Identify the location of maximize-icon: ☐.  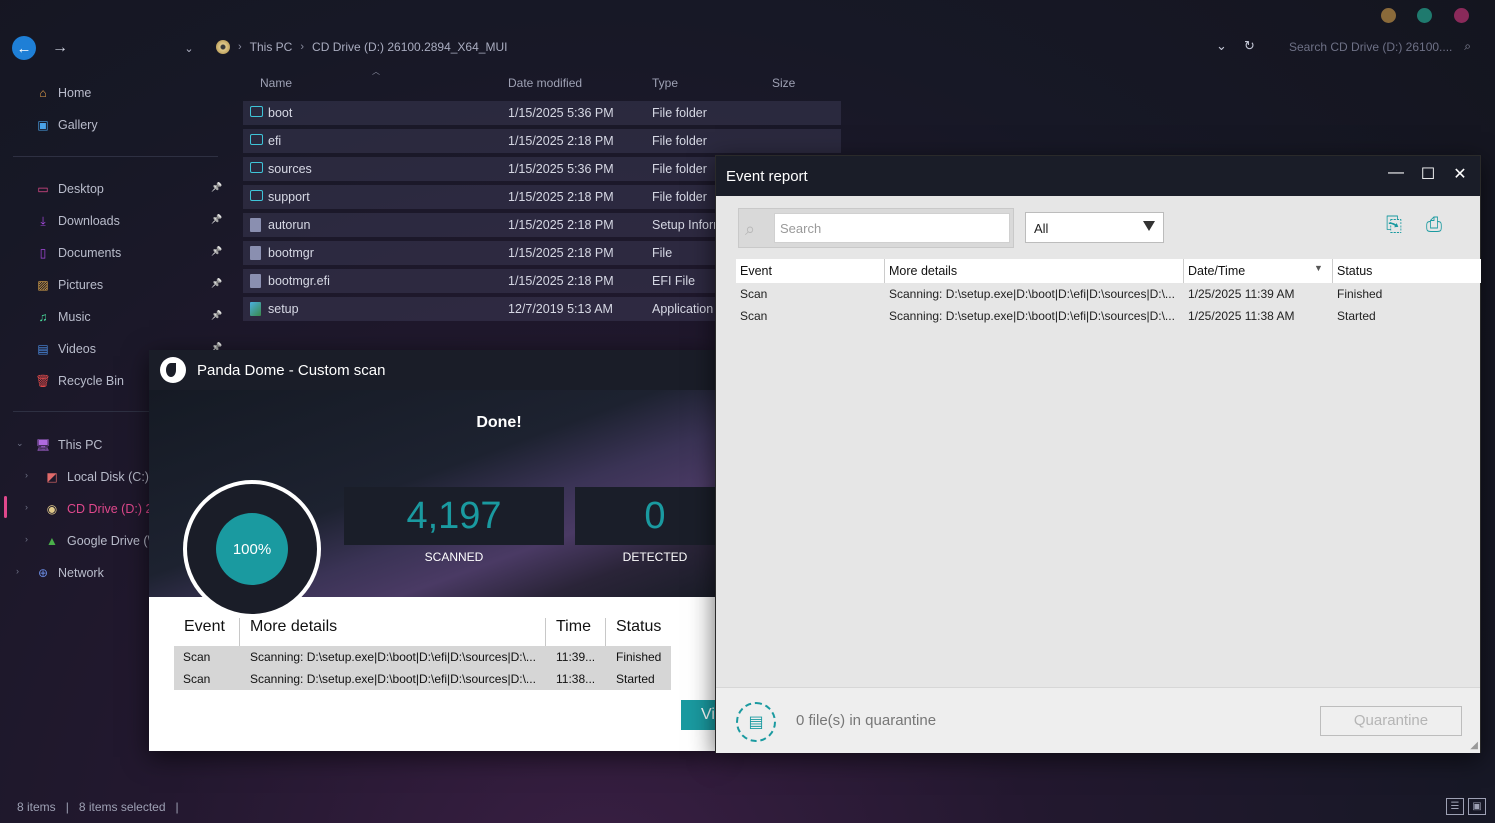
(1428, 174).